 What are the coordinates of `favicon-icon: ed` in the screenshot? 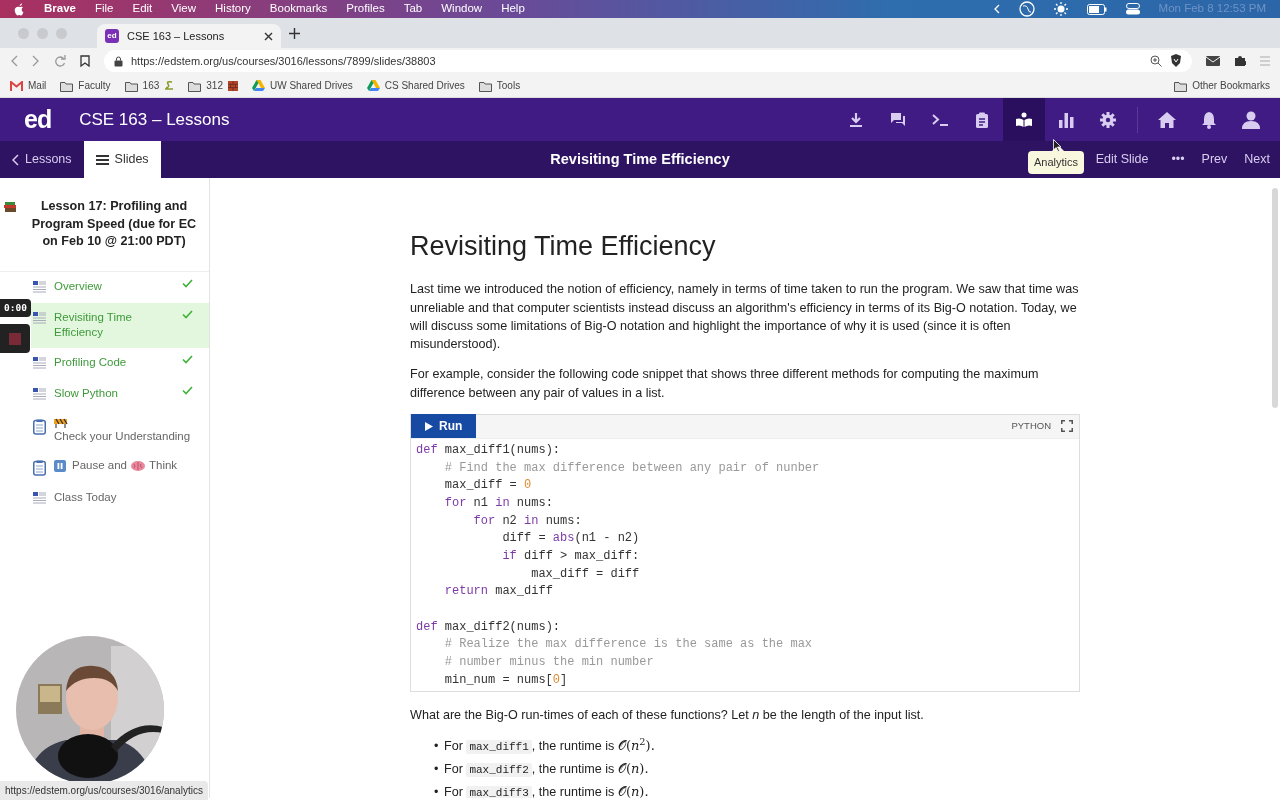 It's located at (112, 36).